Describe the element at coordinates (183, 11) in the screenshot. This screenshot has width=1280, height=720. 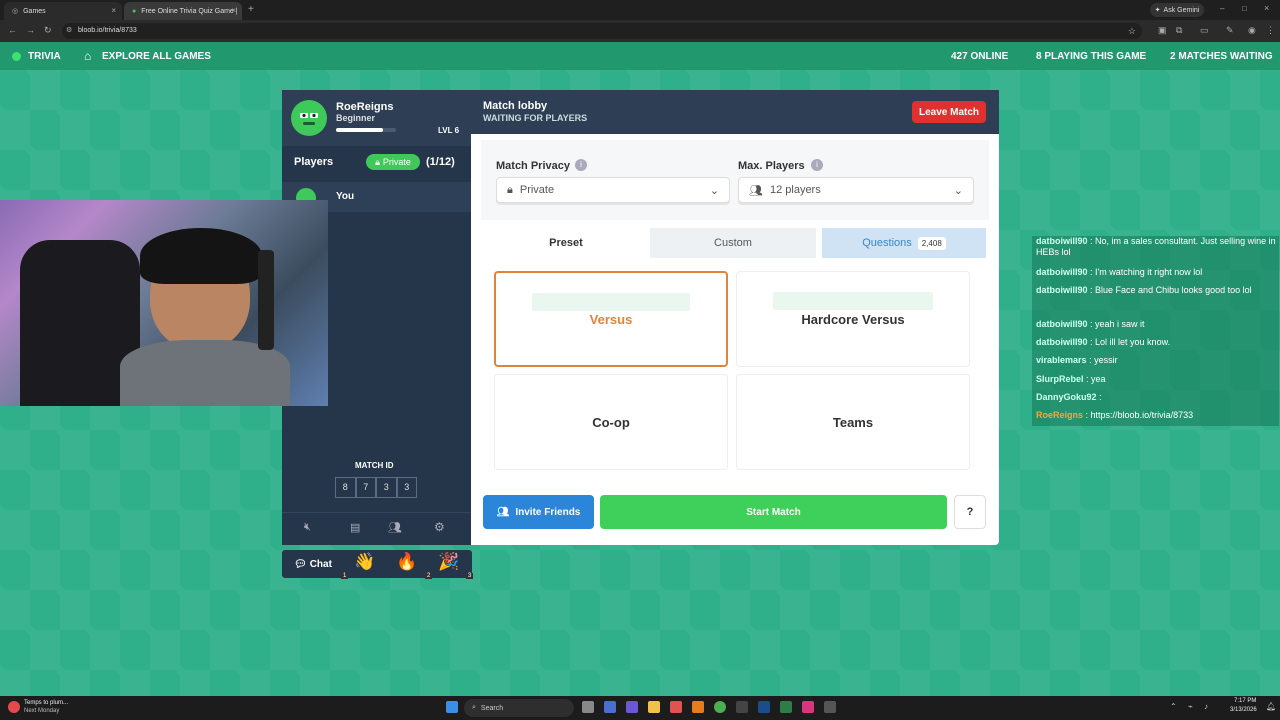
I see `browser-tab-trivia: ● Free Online Trivia Quiz Game | ×` at that location.